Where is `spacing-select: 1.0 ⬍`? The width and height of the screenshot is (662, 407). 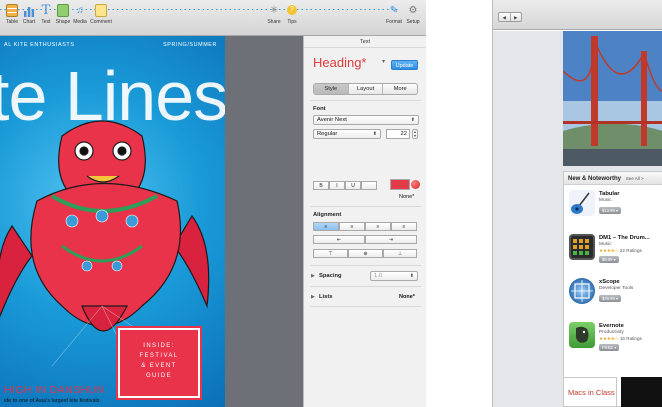
spacing-select: 1.0 ⬍ is located at coordinates (394, 276).